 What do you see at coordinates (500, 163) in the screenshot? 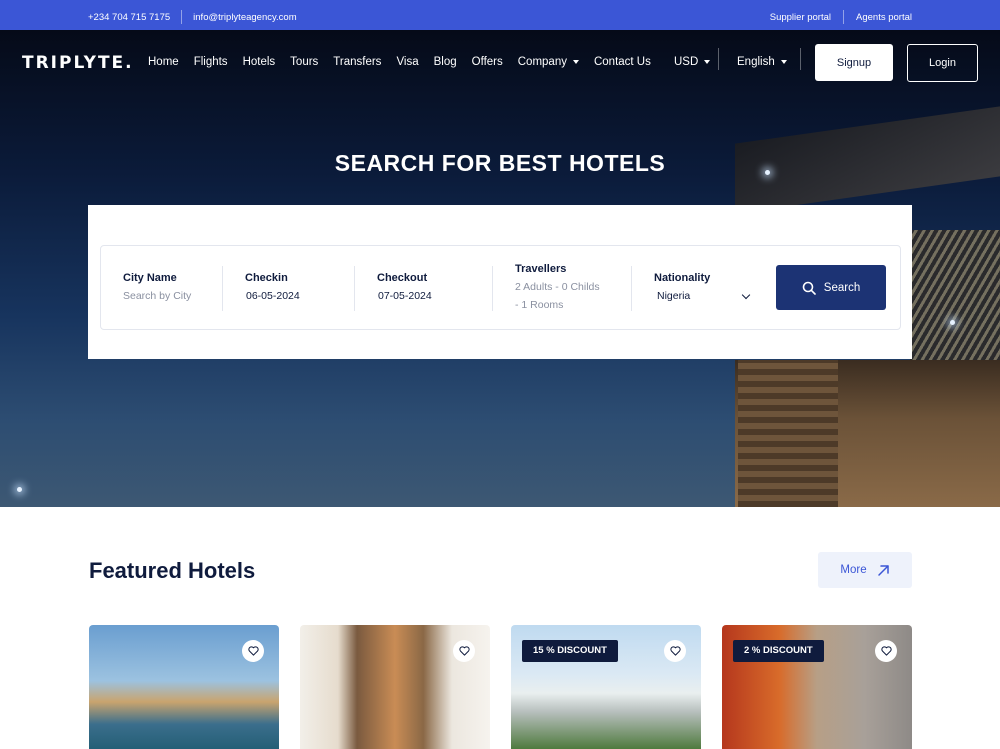
I see `hero-title: SEARCH FOR BEST HOTELS` at bounding box center [500, 163].